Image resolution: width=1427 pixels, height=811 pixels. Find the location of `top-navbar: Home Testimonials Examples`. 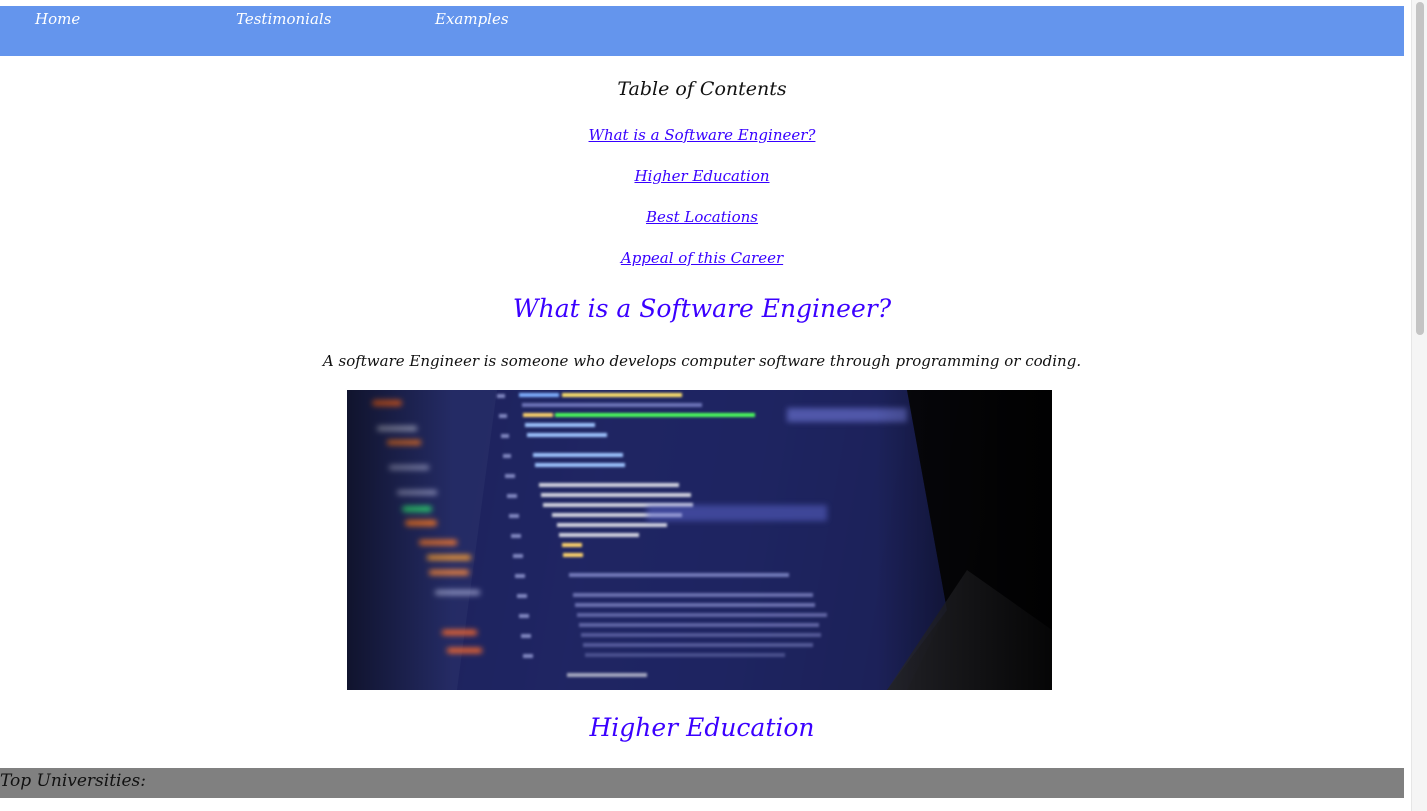

top-navbar: Home Testimonials Examples is located at coordinates (702, 31).